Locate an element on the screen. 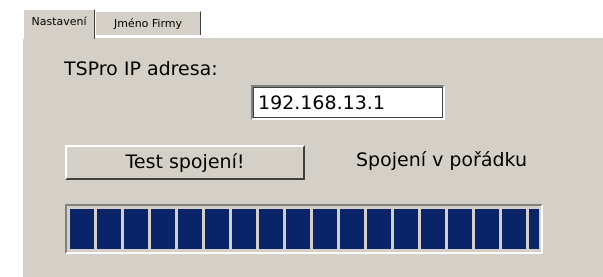  progress-track is located at coordinates (304, 229).